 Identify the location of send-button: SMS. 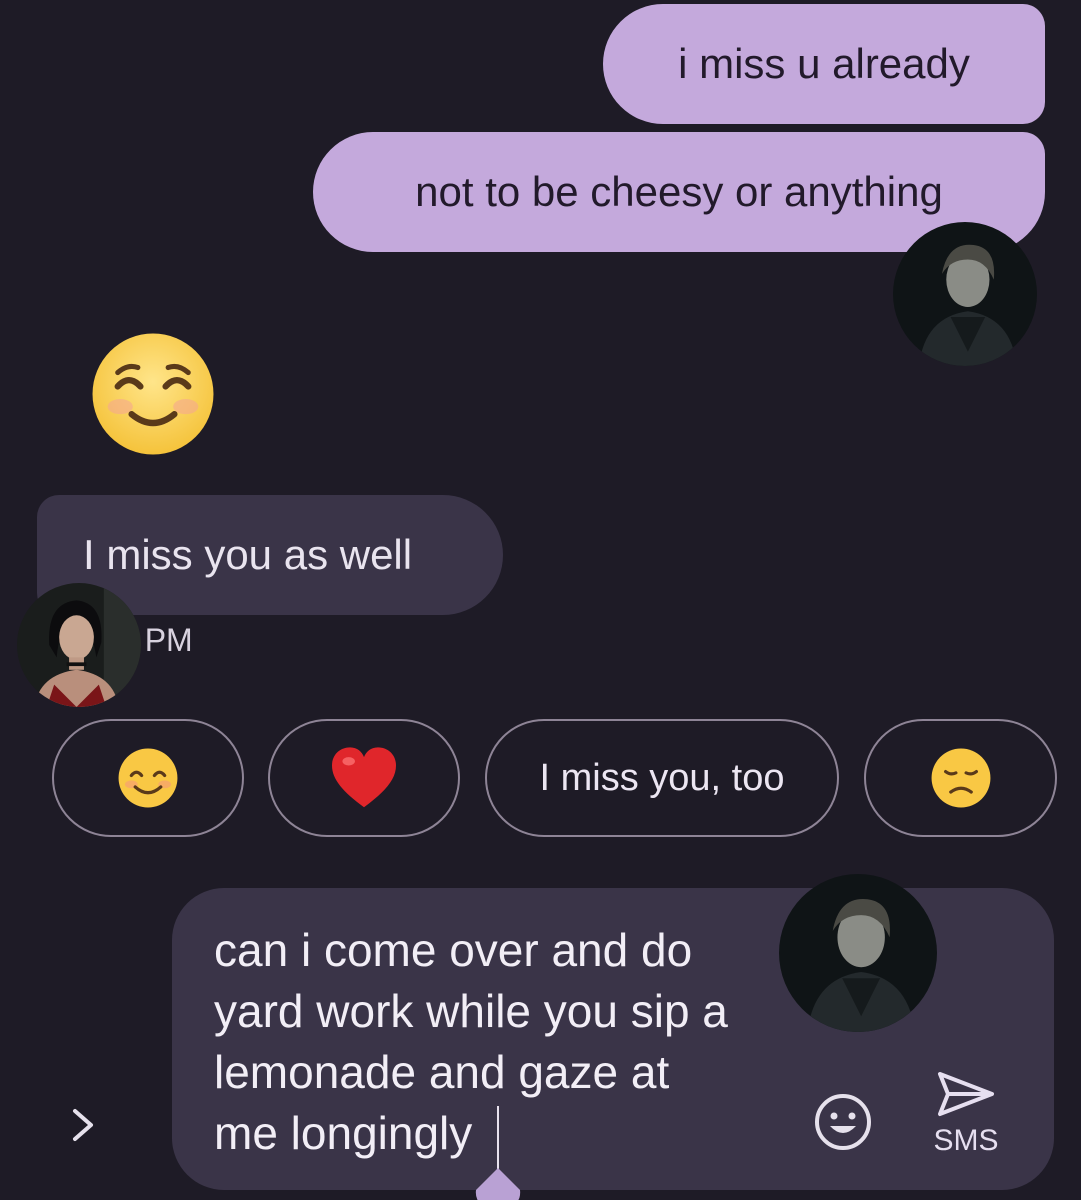
(966, 1120).